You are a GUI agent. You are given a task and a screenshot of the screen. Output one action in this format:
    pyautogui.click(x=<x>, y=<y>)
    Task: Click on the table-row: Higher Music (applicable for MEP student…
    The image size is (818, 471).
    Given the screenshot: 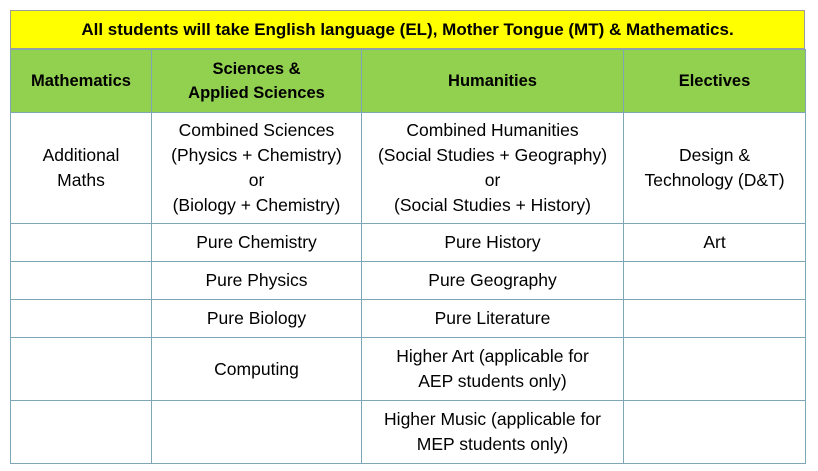 What is the action you would take?
    pyautogui.click(x=408, y=432)
    